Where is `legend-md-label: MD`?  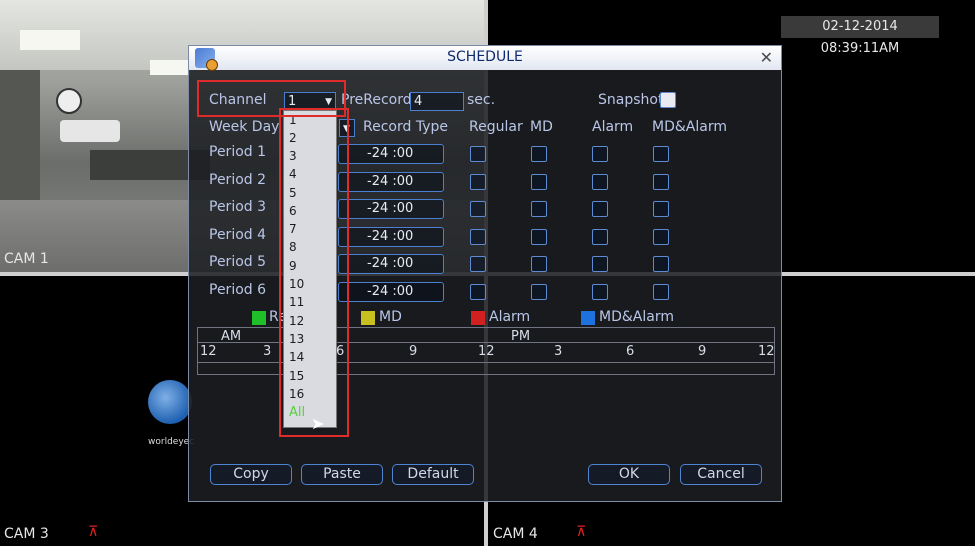
legend-md-label: MD is located at coordinates (390, 317).